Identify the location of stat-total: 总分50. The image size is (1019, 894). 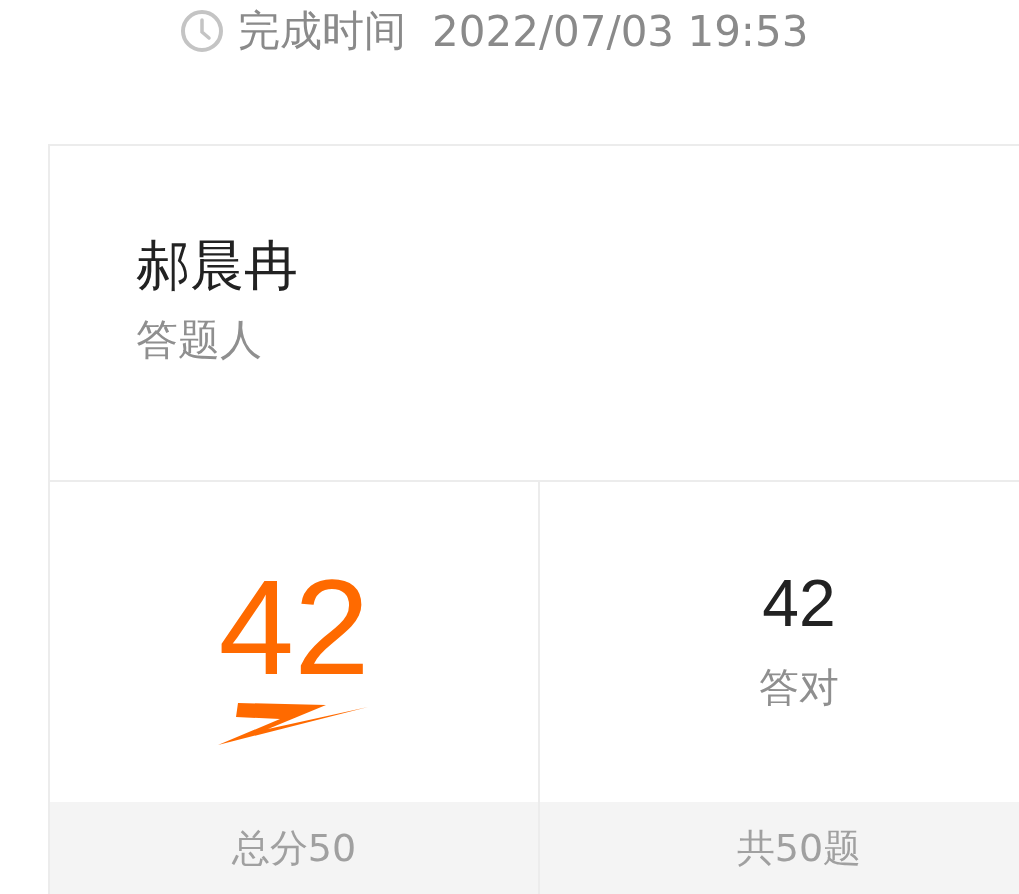
(294, 848).